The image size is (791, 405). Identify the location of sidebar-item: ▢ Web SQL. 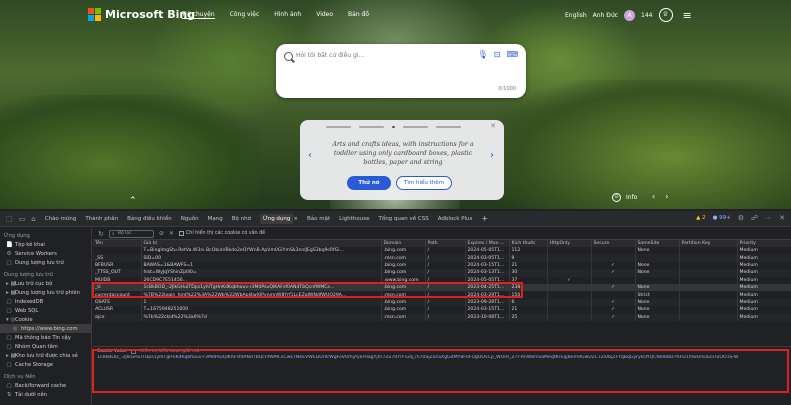
(45, 310).